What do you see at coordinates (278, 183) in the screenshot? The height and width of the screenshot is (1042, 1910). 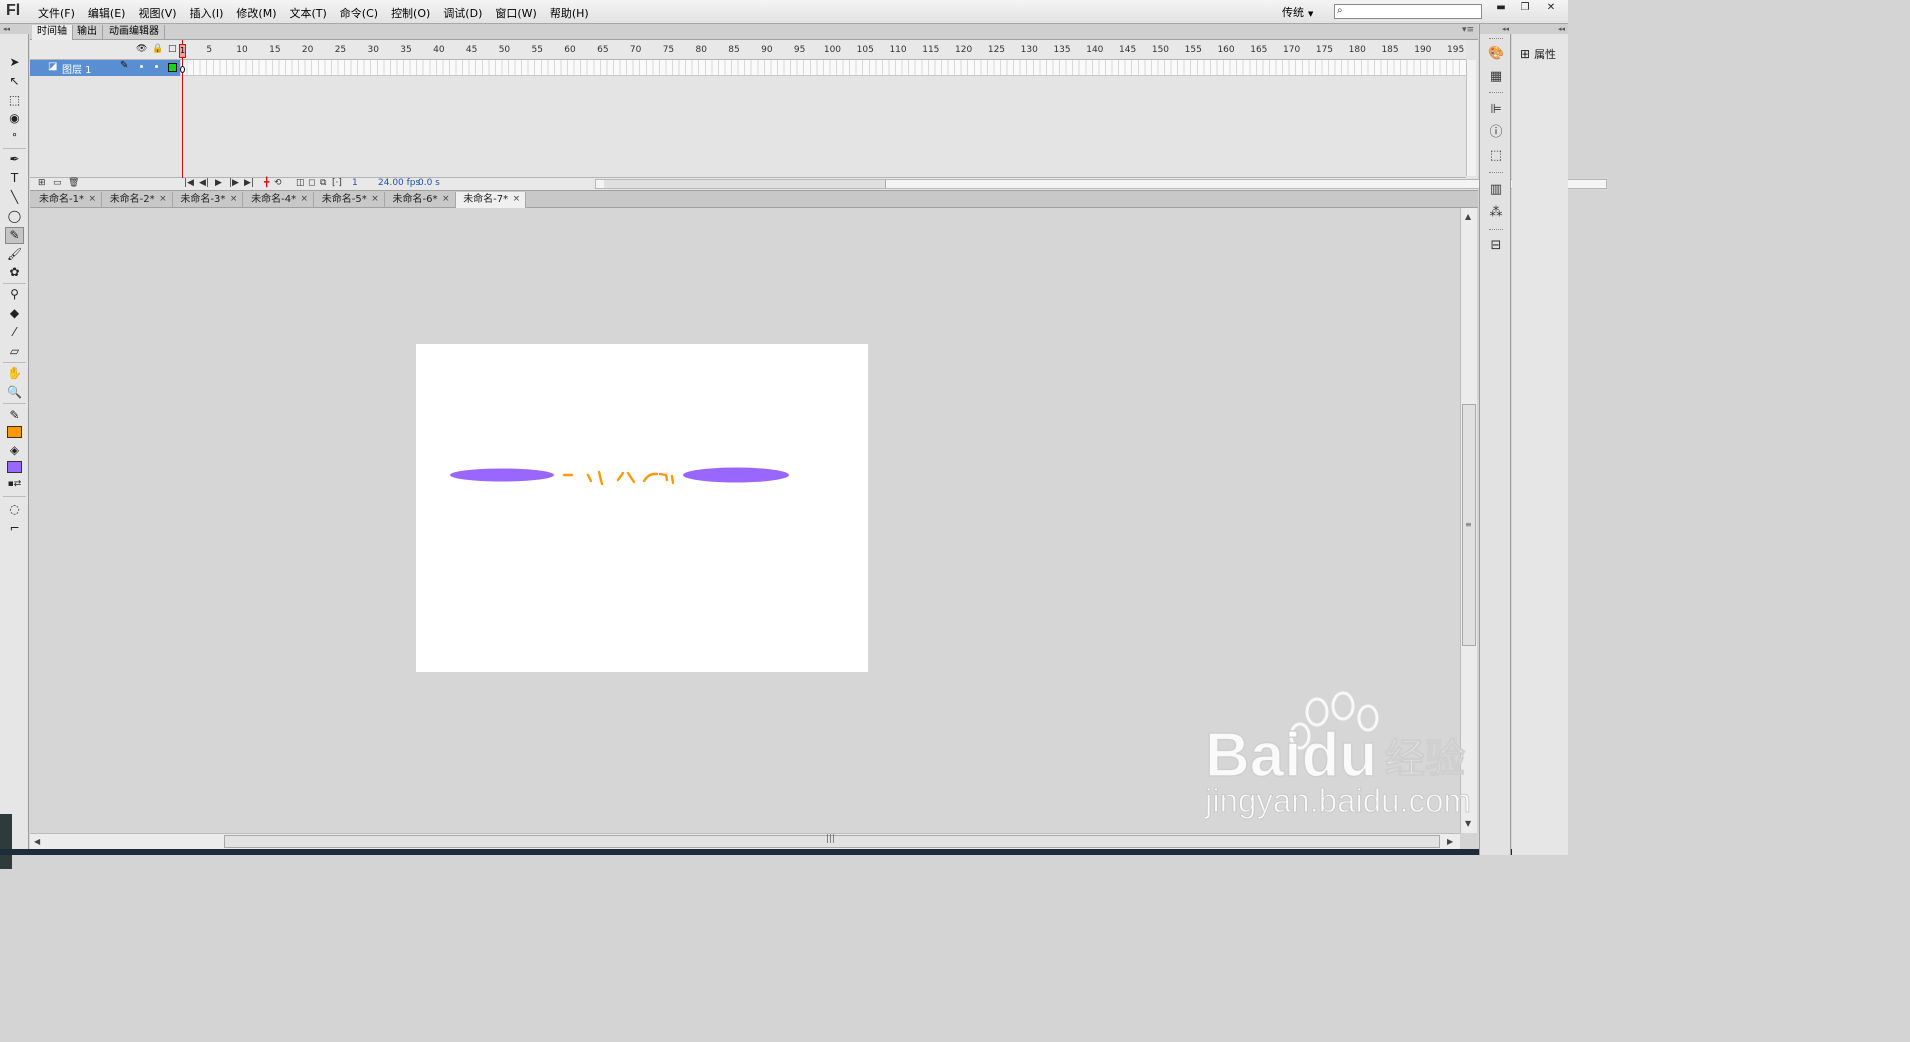 I see `loop-icon: ⟲` at bounding box center [278, 183].